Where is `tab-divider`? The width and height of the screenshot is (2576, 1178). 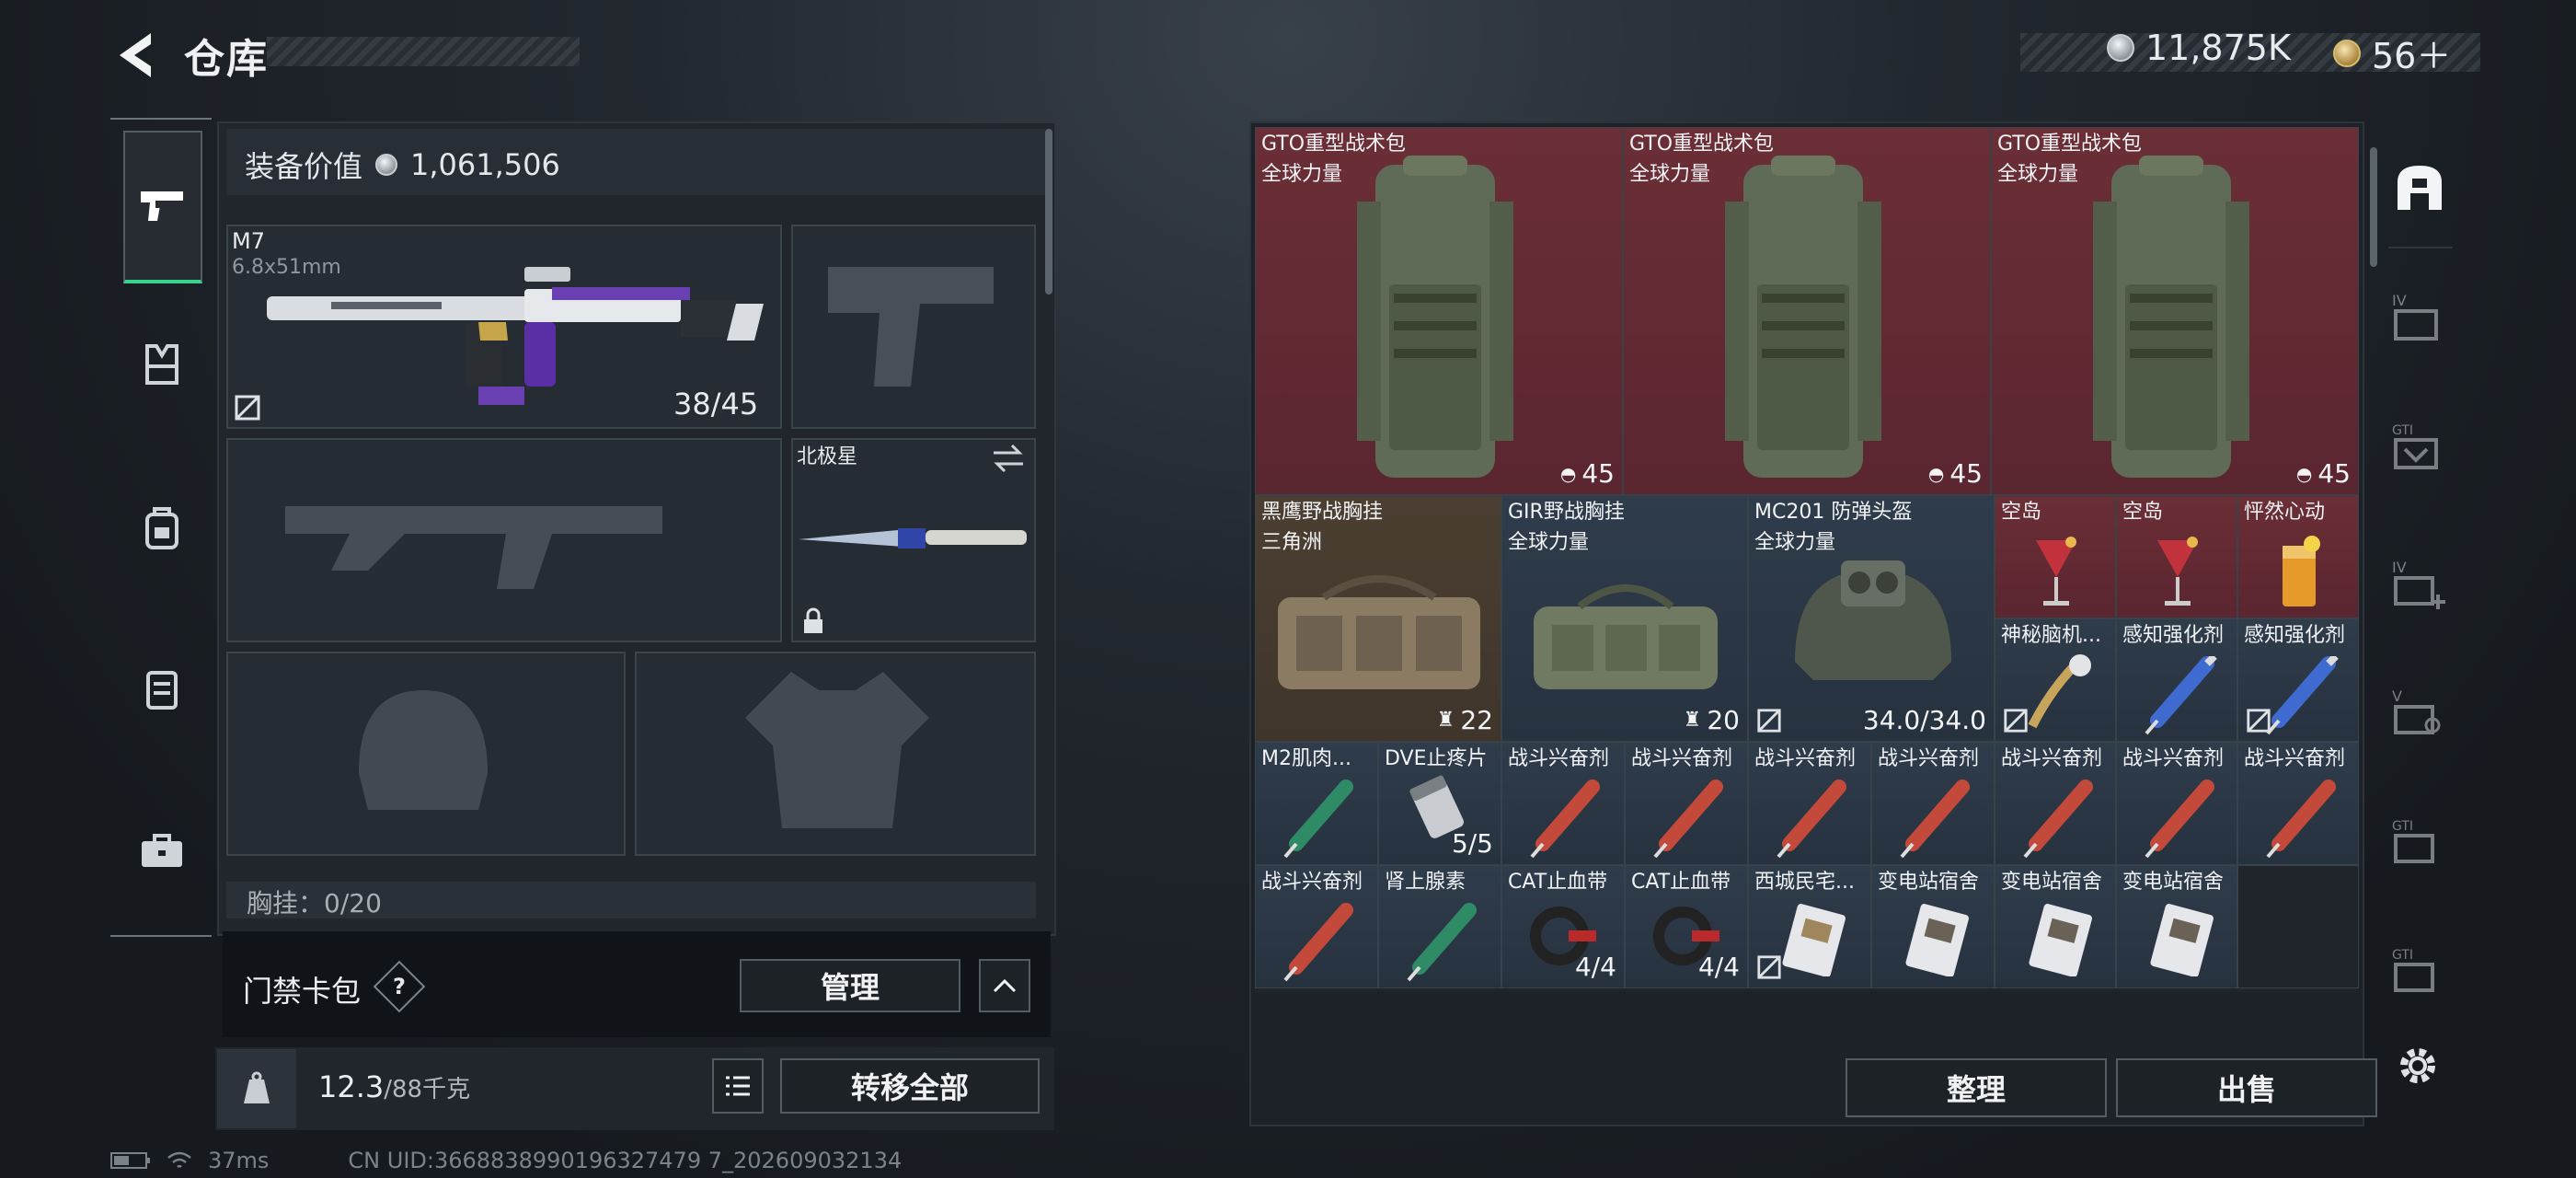
tab-divider is located at coordinates (2420, 247).